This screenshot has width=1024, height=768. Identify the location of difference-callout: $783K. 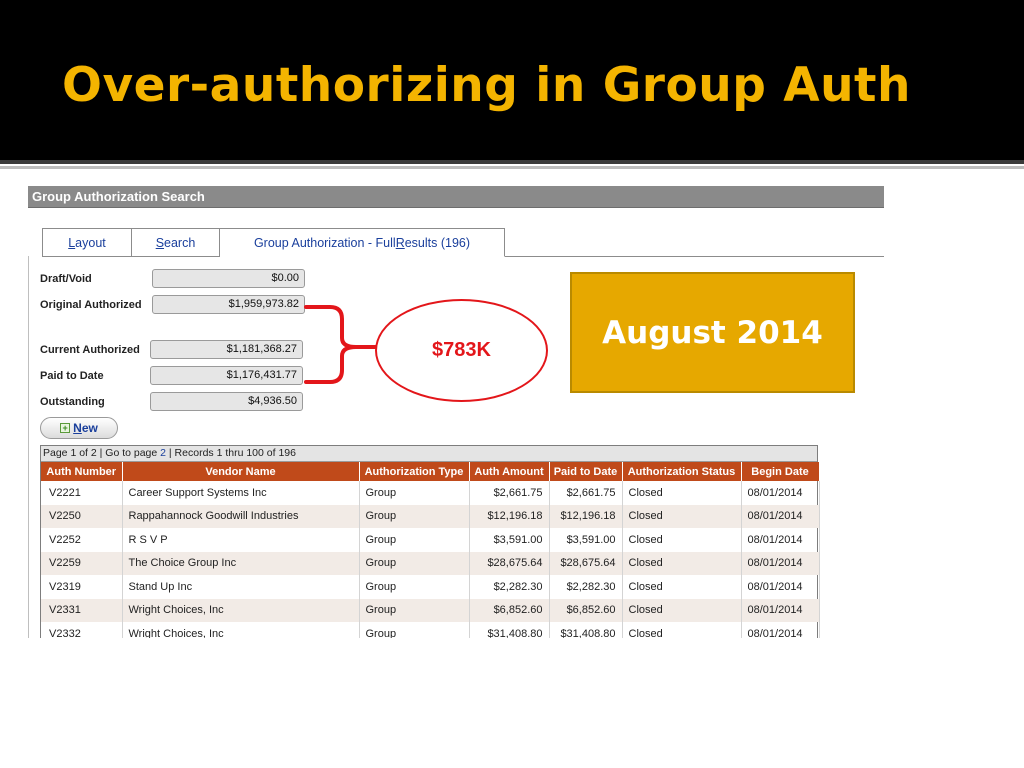
(461, 350).